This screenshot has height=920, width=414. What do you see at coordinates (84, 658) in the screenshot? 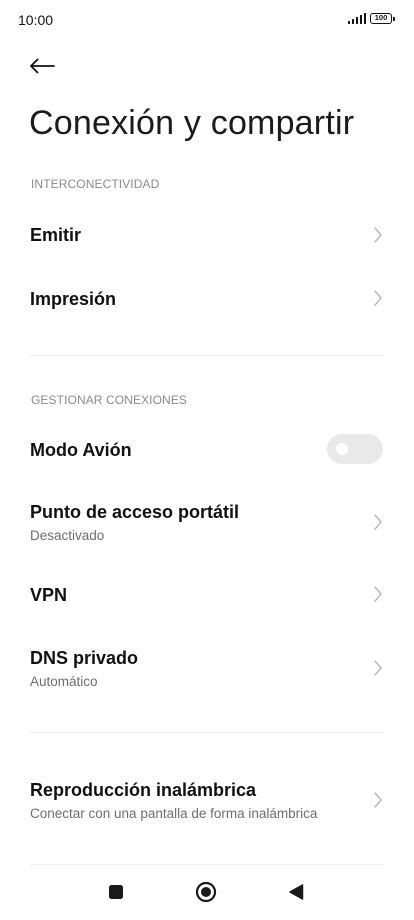
I see `row-title: DNS privado` at bounding box center [84, 658].